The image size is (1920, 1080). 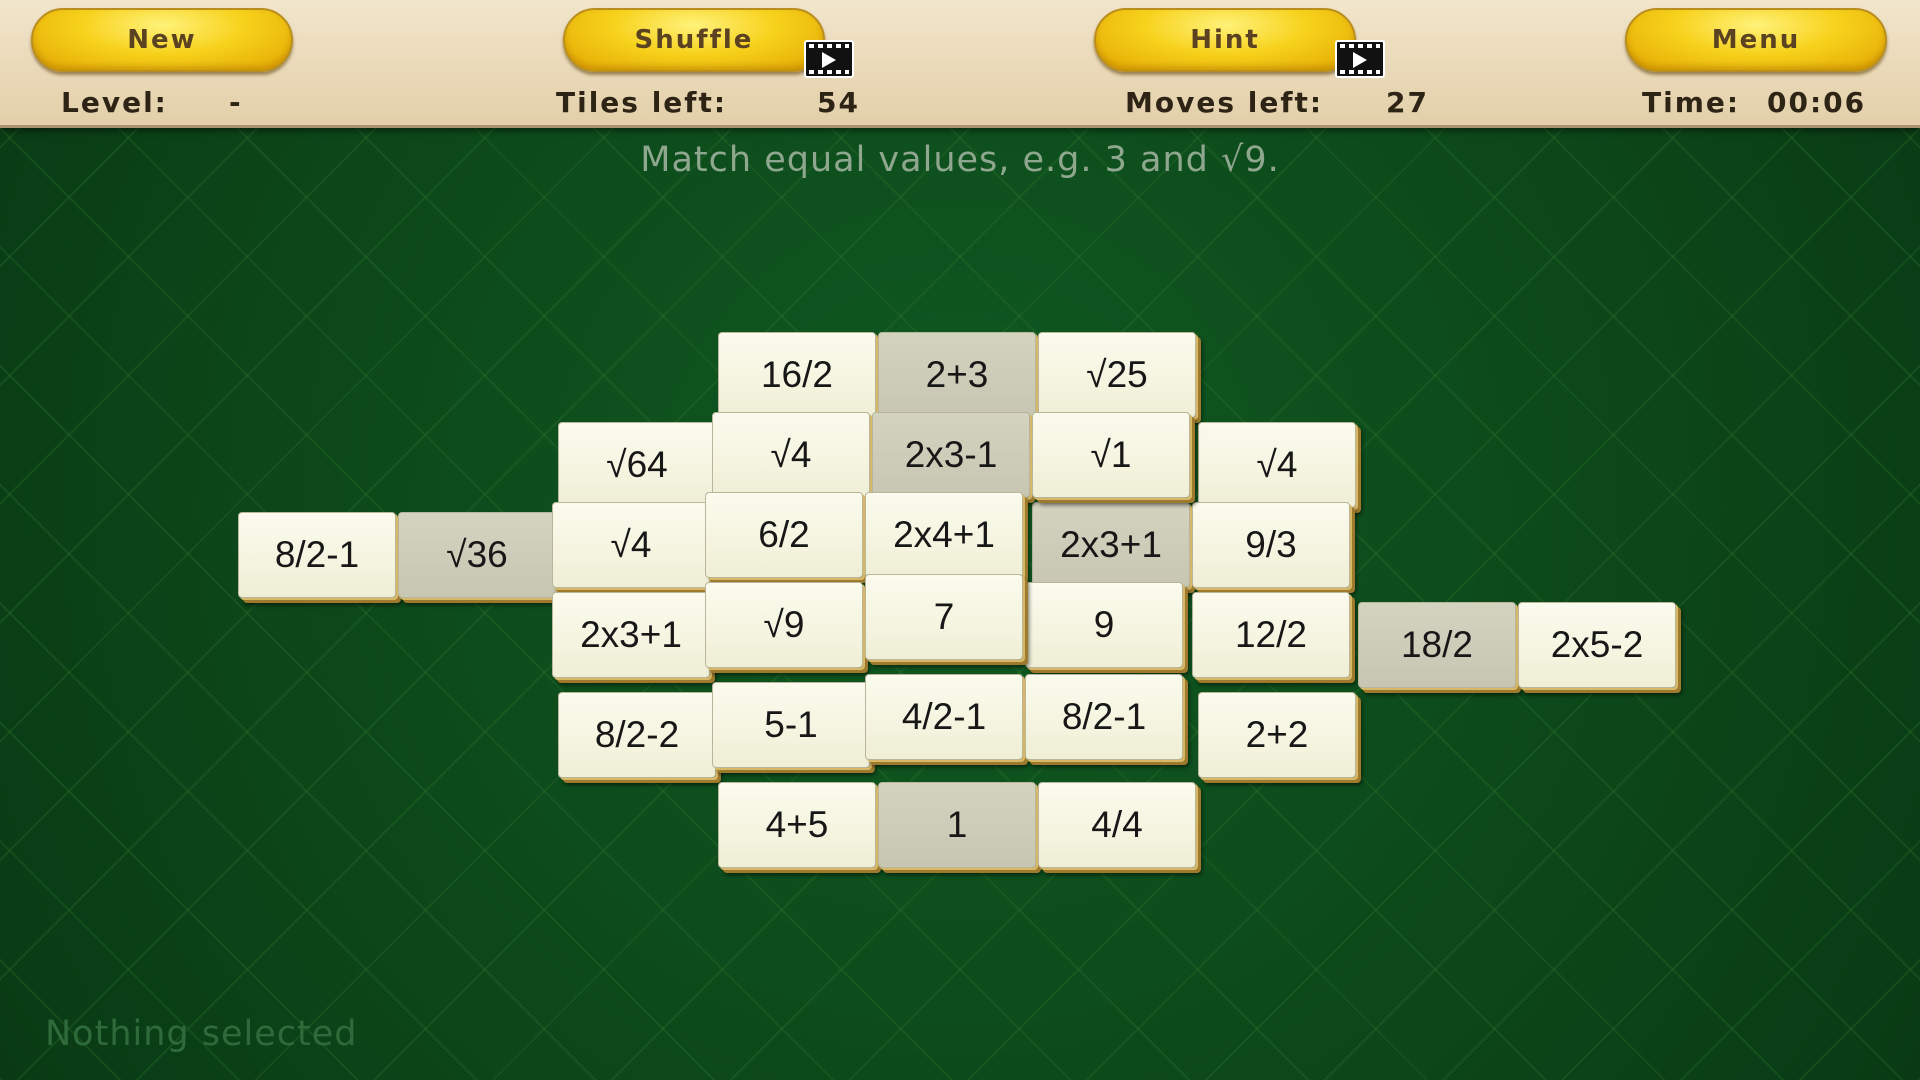 What do you see at coordinates (1756, 40) in the screenshot?
I see `menu-button: Menu` at bounding box center [1756, 40].